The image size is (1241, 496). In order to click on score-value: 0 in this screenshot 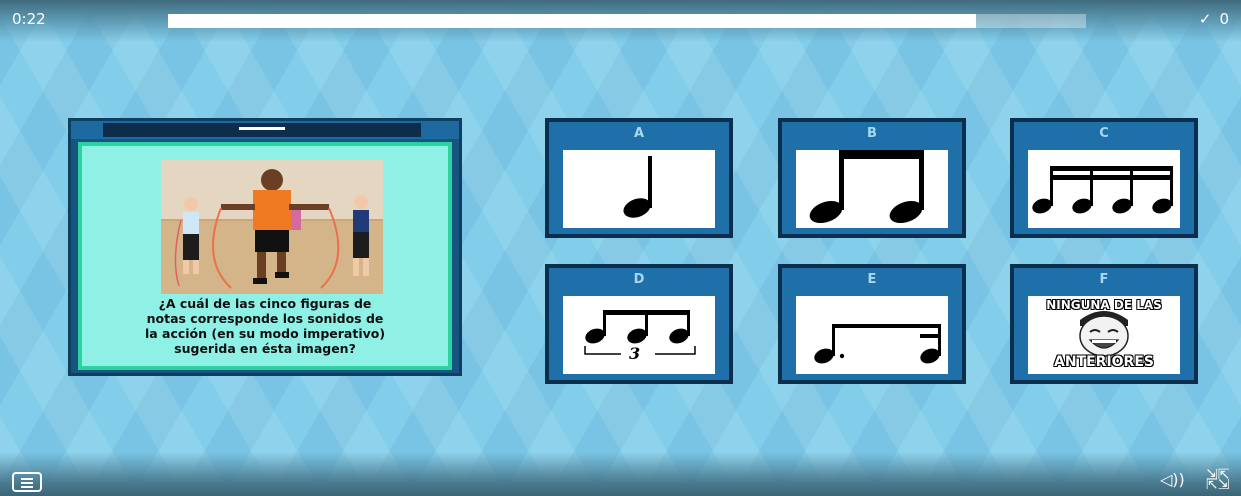, I will do `click(1224, 19)`.